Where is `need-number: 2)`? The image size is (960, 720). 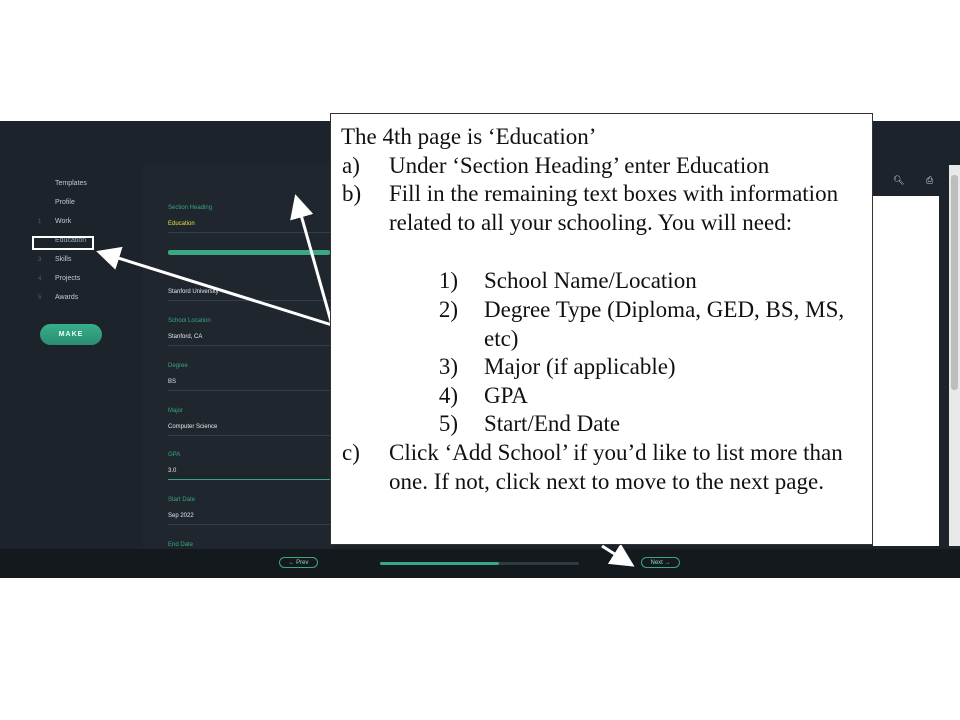
need-number: 2) is located at coordinates (448, 309).